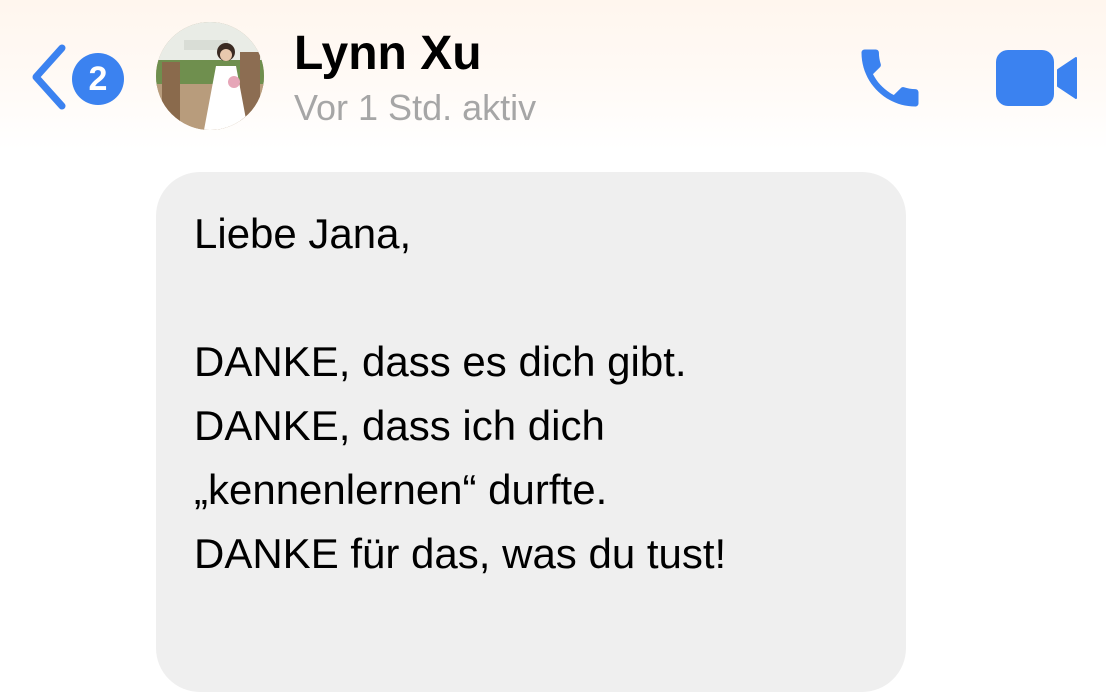 Image resolution: width=1106 pixels, height=692 pixels. Describe the element at coordinates (460, 298) in the screenshot. I see `message-line` at that location.